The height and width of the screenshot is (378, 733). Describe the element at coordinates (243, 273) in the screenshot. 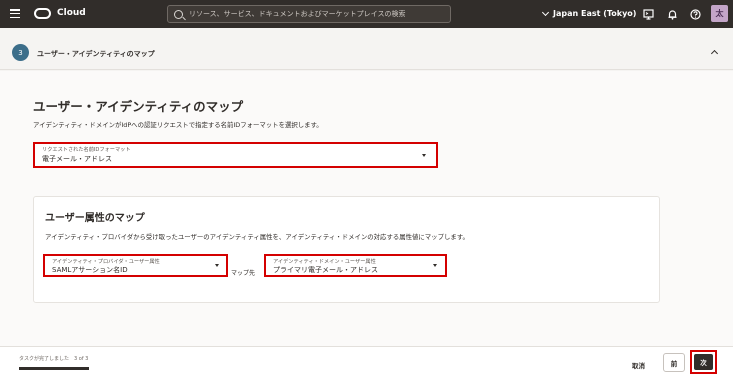

I see `map-to-label: マップ先` at that location.